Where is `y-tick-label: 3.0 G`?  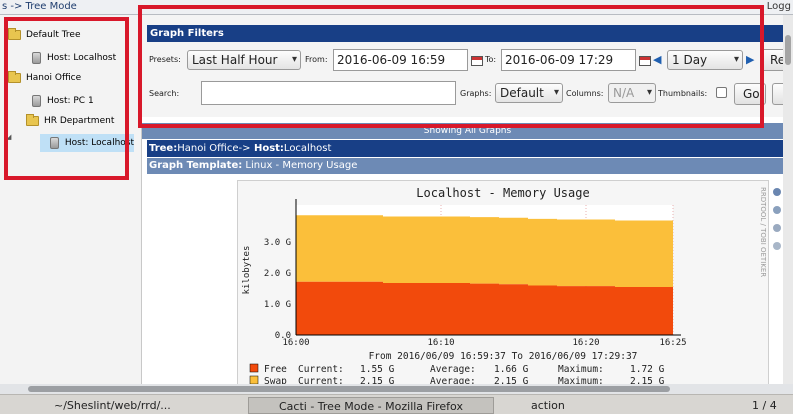
y-tick-label: 3.0 G is located at coordinates (277, 243).